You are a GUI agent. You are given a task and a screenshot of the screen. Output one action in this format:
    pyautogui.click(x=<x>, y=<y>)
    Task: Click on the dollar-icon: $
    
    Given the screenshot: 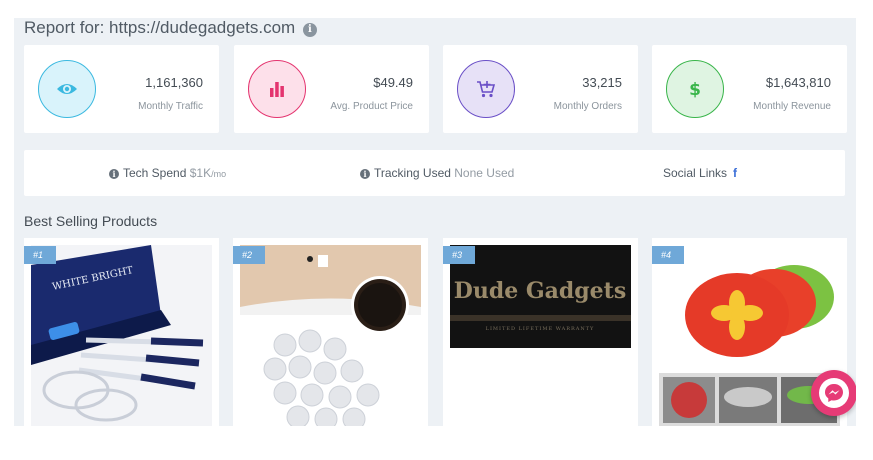 What is the action you would take?
    pyautogui.click(x=695, y=89)
    